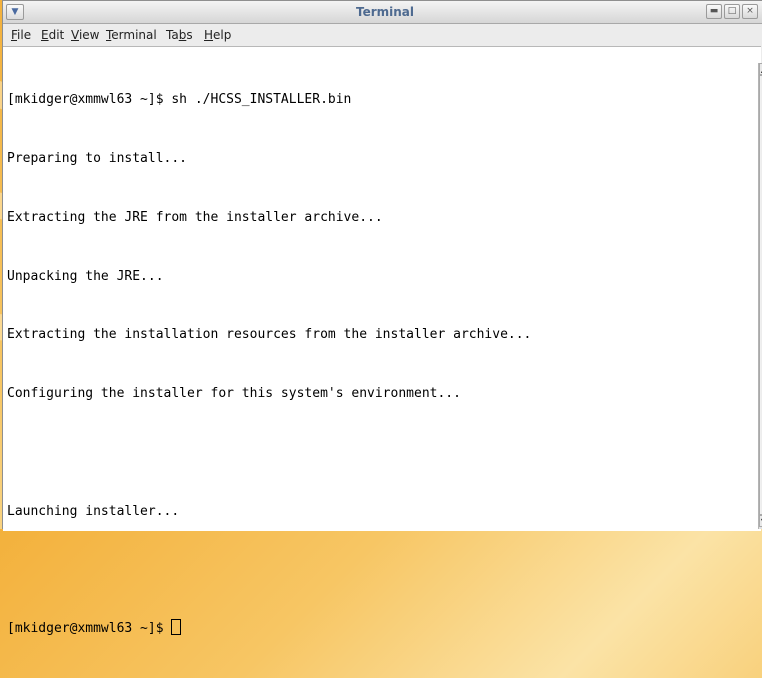 This screenshot has width=762, height=678. I want to click on window-title: Terminal, so click(385, 12).